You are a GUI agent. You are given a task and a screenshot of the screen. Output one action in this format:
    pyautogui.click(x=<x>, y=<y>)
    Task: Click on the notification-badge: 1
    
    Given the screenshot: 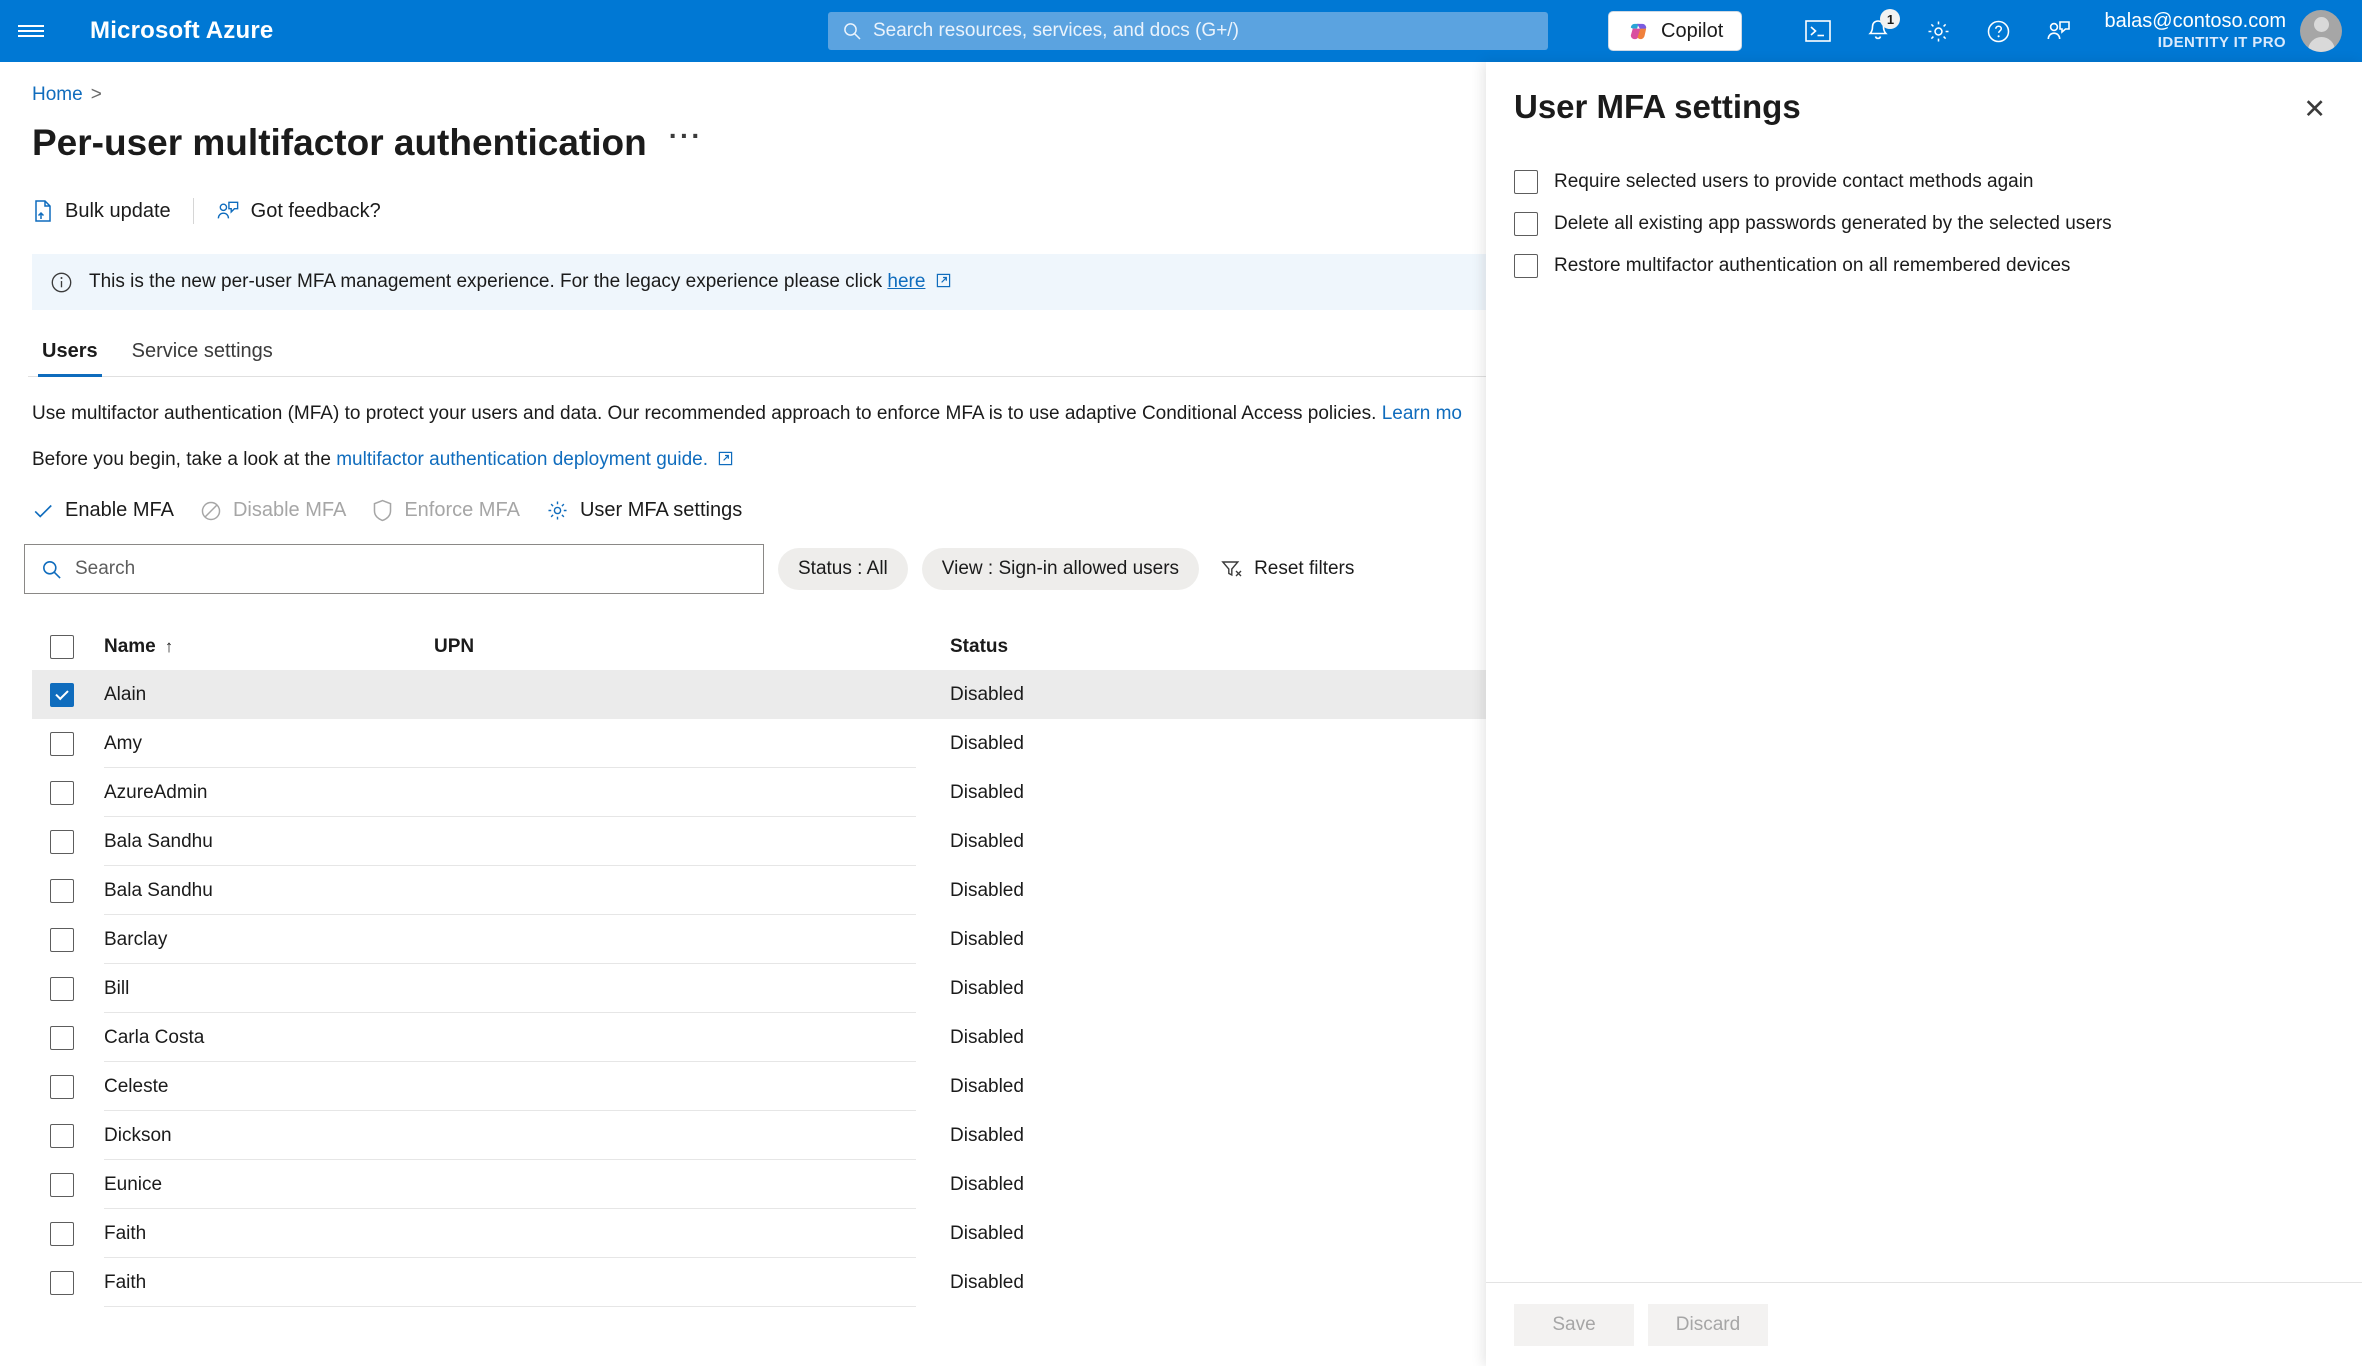 What is the action you would take?
    pyautogui.click(x=1890, y=19)
    